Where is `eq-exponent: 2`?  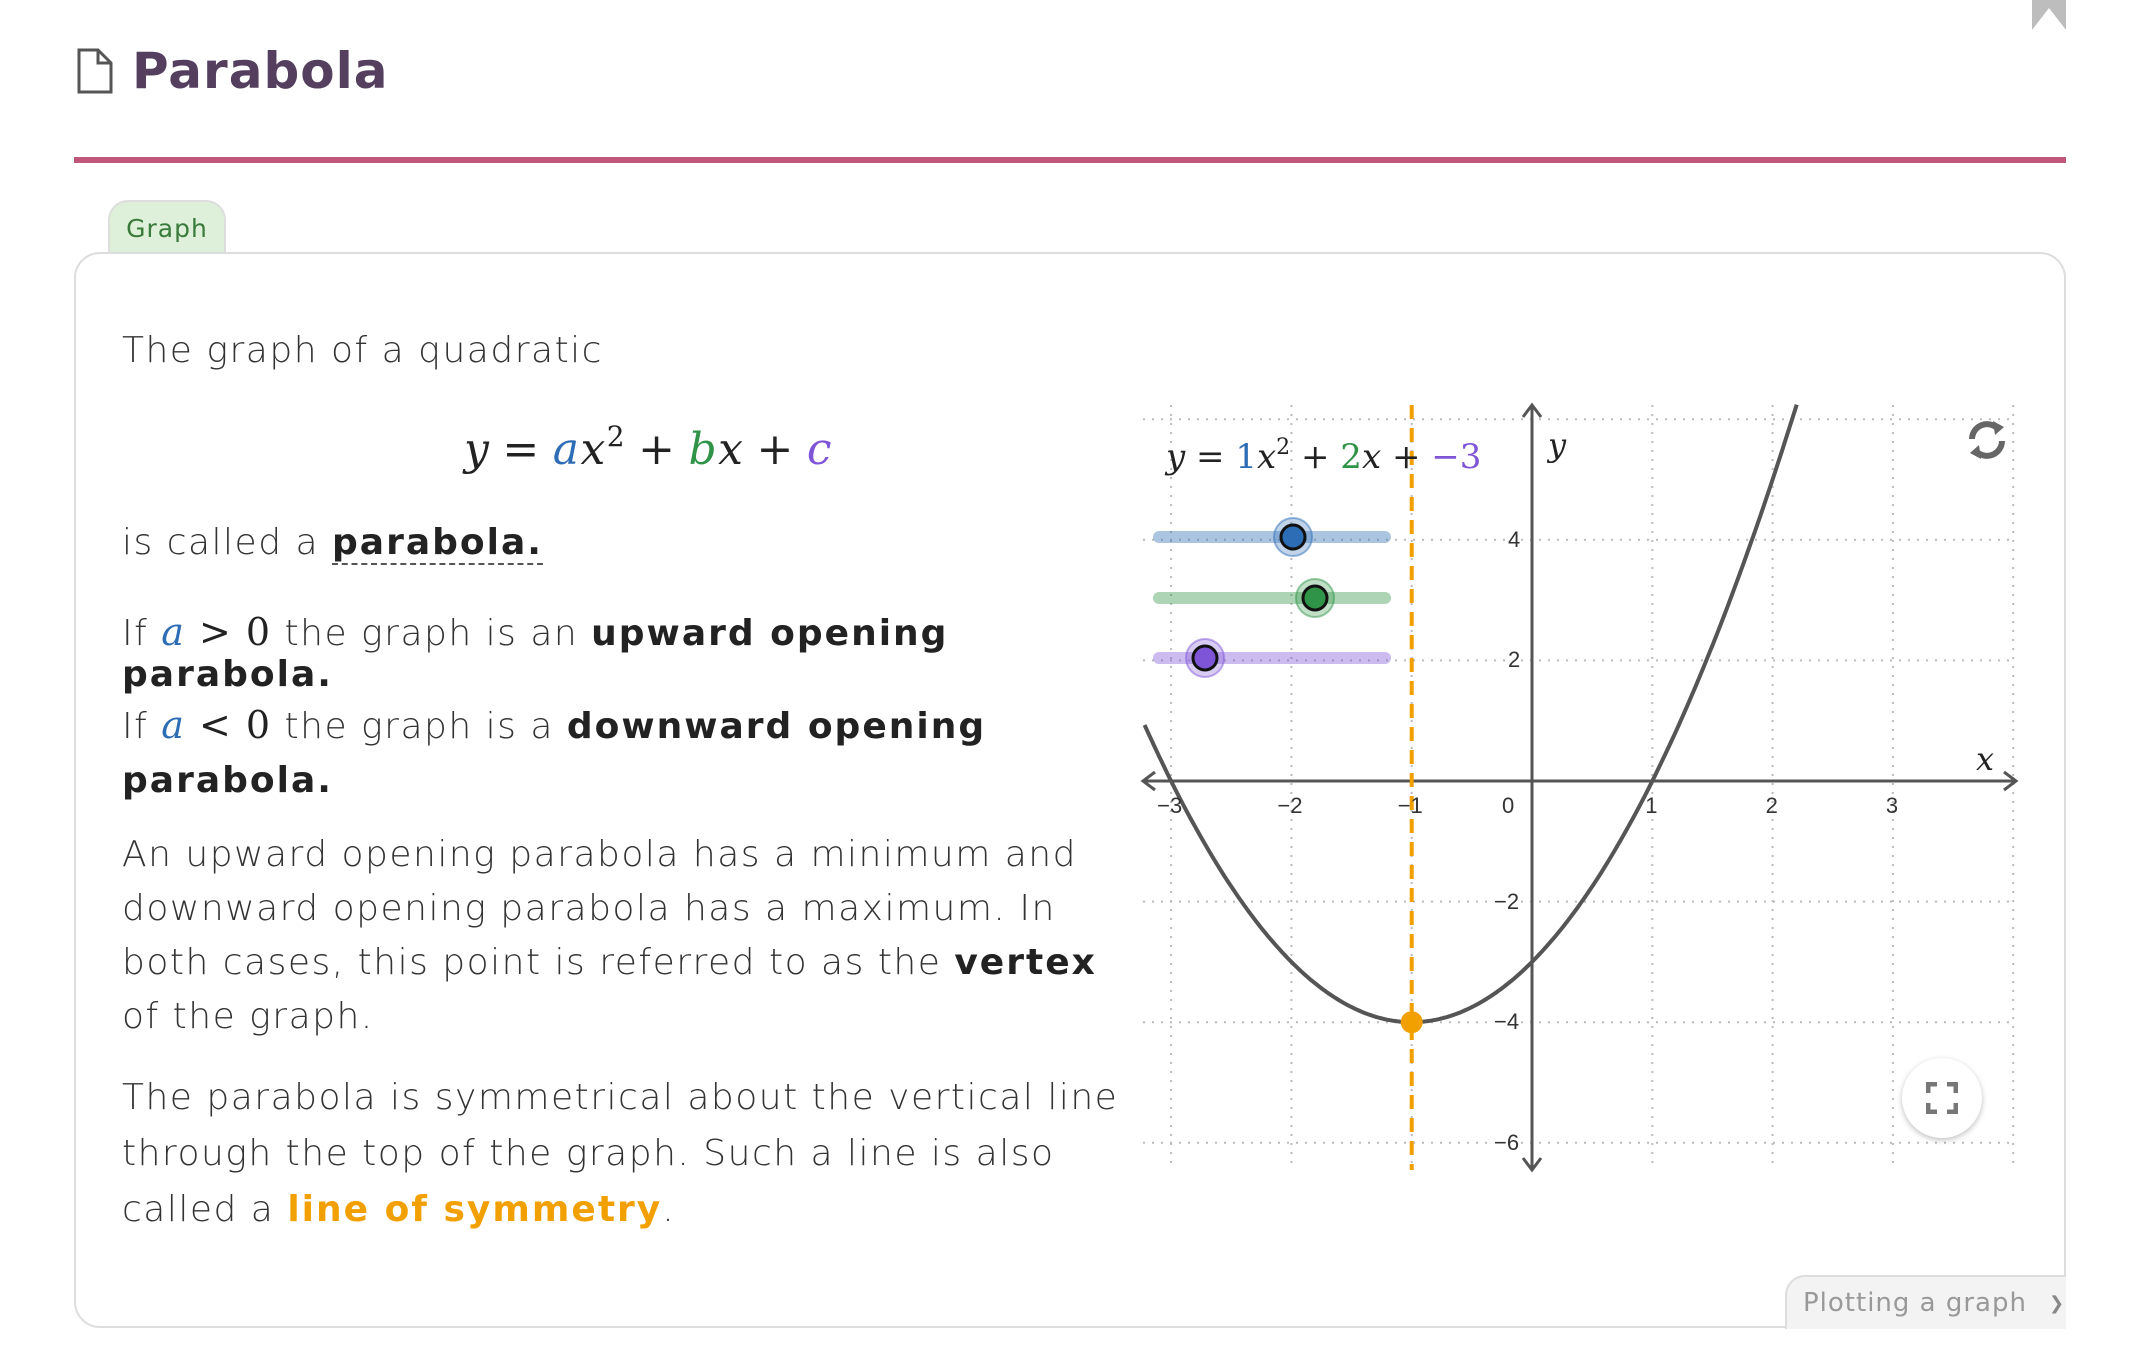 eq-exponent: 2 is located at coordinates (1283, 447).